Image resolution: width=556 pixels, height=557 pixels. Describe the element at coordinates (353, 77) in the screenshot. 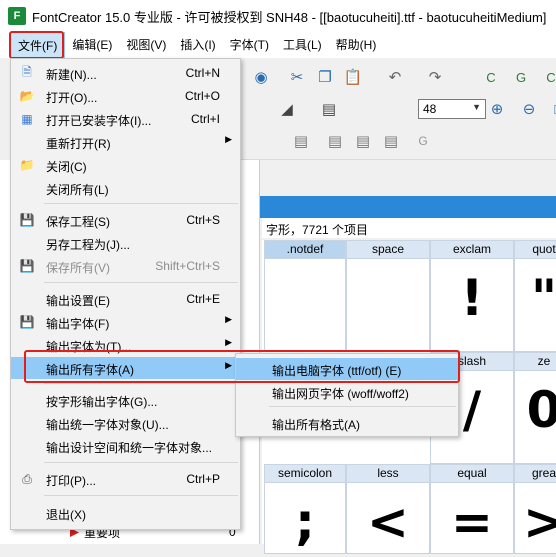

I see `paste-icon: 📋` at that location.